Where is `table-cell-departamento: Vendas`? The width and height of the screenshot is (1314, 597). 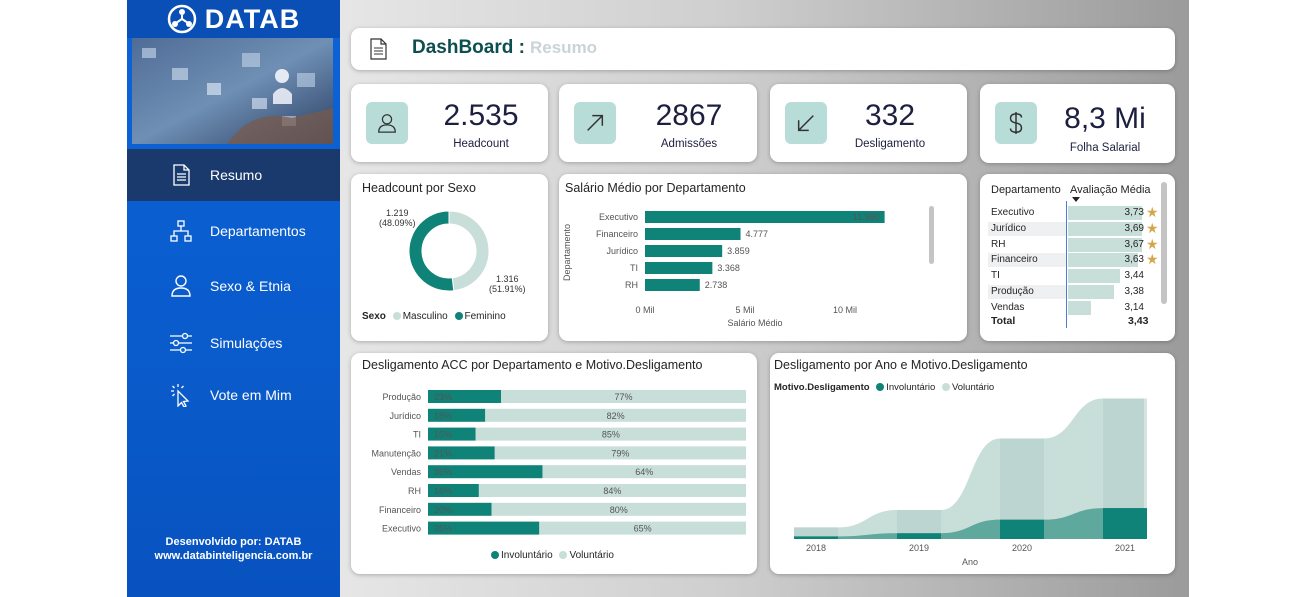
table-cell-departamento: Vendas is located at coordinates (1007, 307).